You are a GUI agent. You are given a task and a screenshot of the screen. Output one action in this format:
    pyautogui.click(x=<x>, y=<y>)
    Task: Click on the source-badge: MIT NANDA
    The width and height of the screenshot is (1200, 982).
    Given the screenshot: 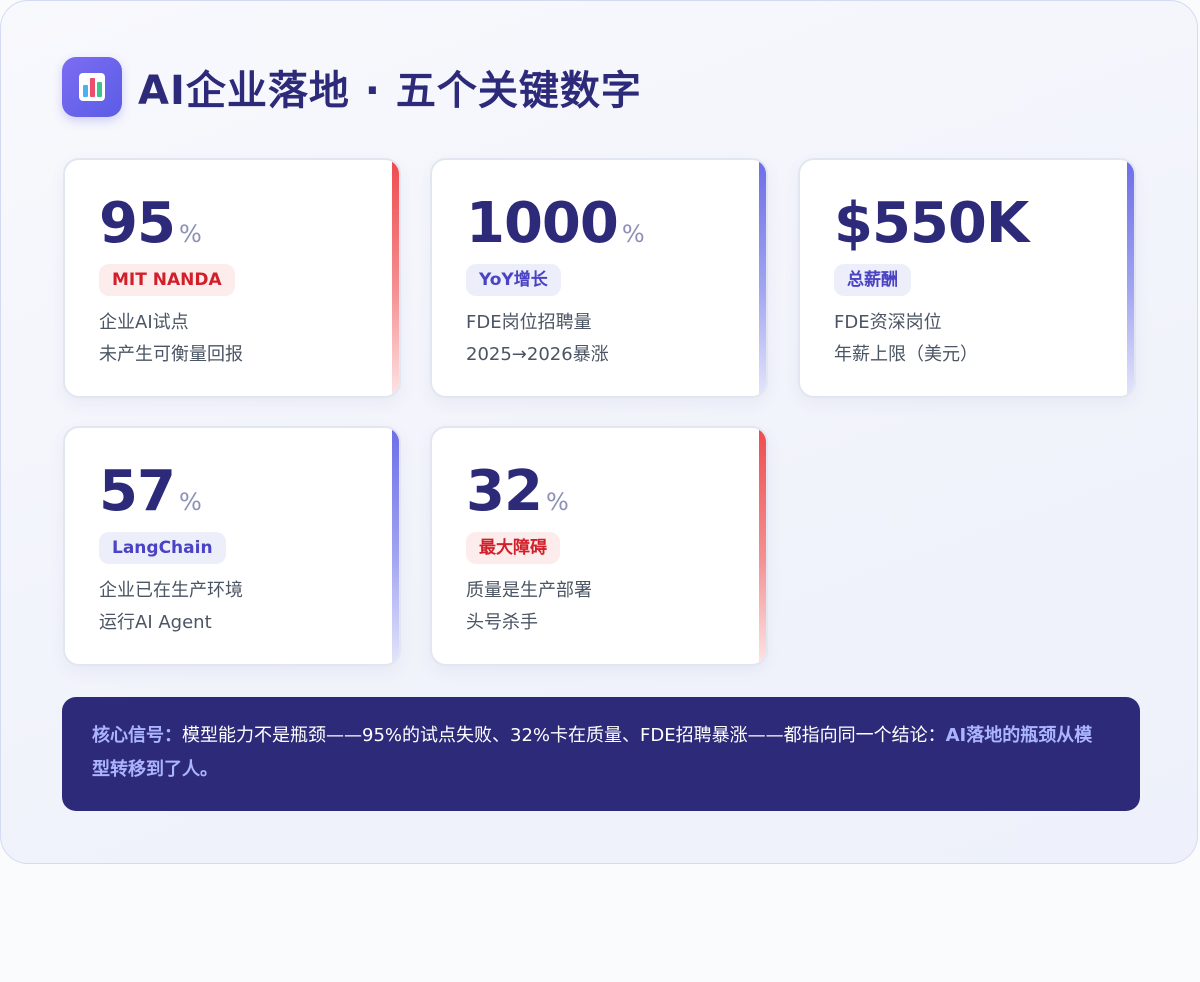 What is the action you would take?
    pyautogui.click(x=167, y=280)
    